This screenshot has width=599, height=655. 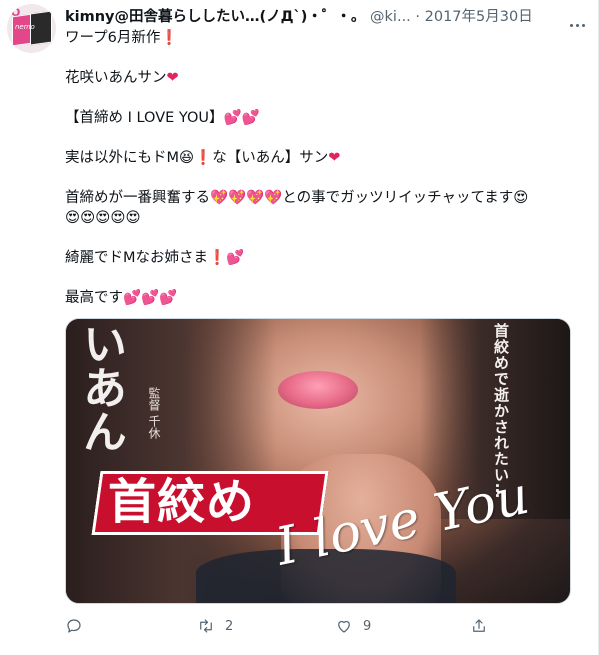 I want to click on display-name: kimny@田舎暮らししたい…(ノД`)・゜・。, so click(x=215, y=17).